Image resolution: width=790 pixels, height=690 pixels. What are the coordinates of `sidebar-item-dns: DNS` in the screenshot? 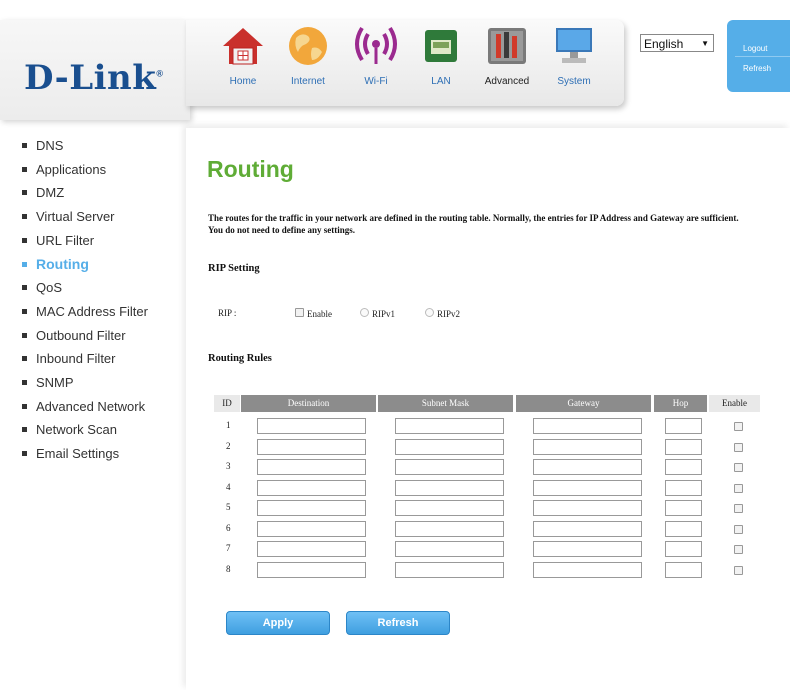 It's located at (102, 148).